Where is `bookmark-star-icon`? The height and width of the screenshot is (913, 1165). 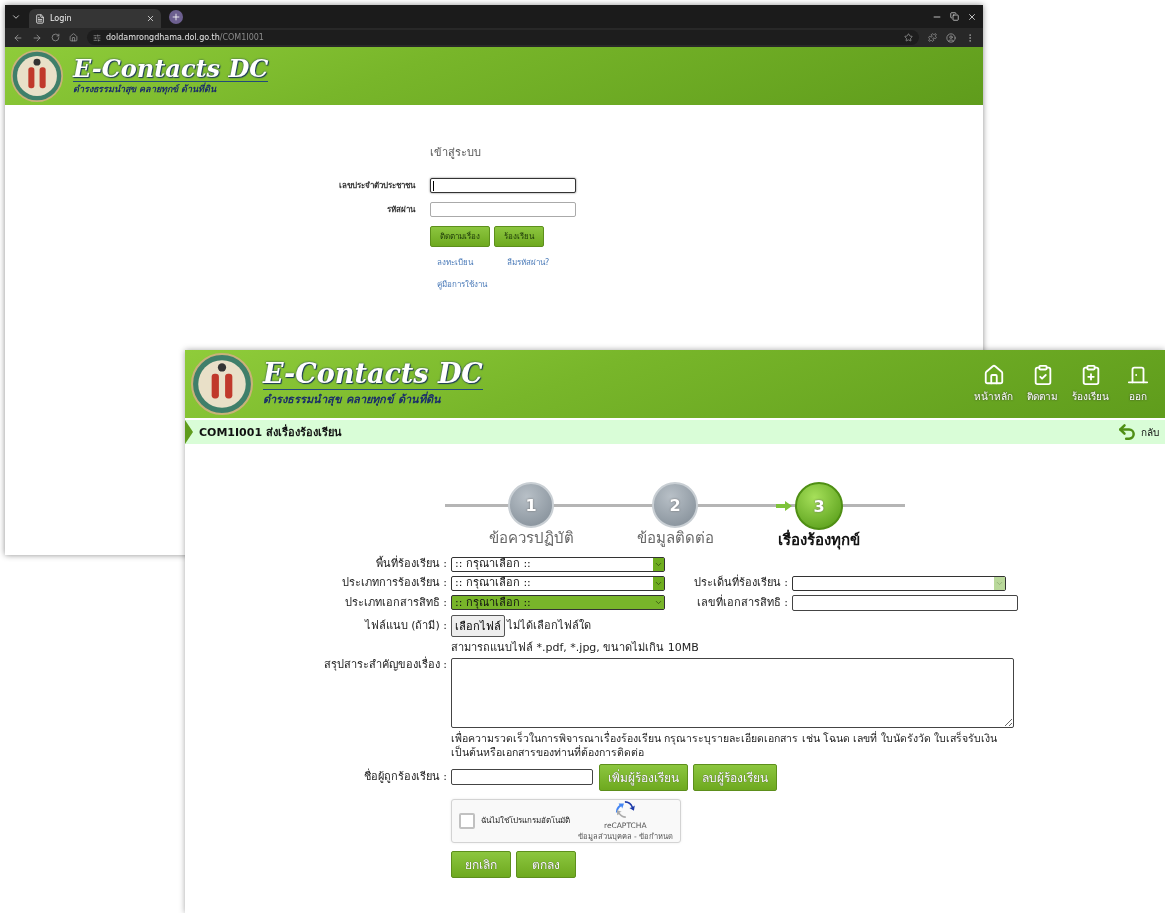 bookmark-star-icon is located at coordinates (908, 37).